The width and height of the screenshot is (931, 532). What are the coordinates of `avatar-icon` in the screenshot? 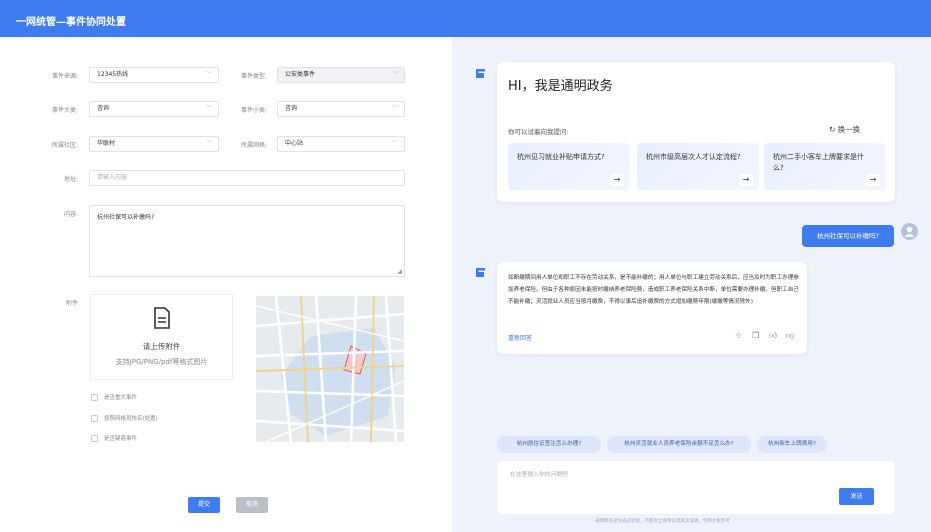 It's located at (909, 231).